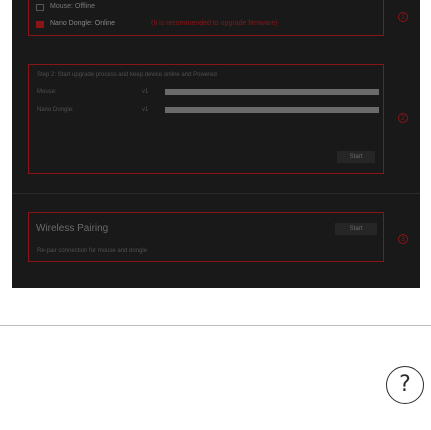  I want to click on pairing-title: Wireless Pairing, so click(72, 228).